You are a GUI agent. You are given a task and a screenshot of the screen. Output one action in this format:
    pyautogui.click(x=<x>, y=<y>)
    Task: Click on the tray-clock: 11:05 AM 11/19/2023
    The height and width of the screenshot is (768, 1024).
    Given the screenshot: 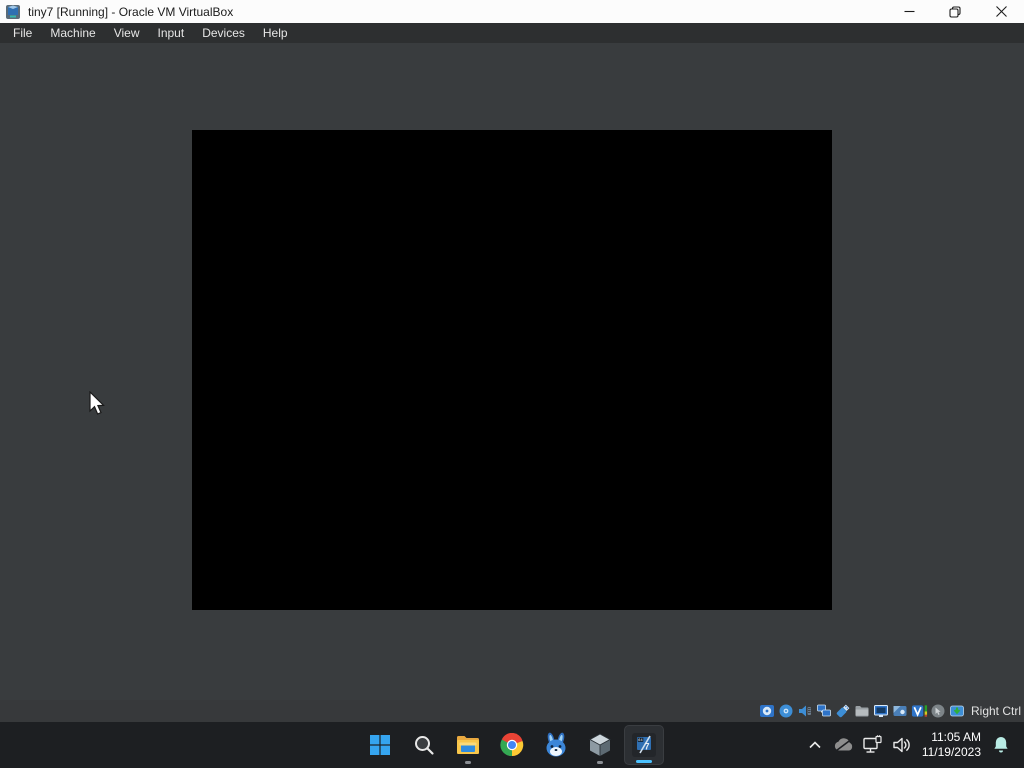 What is the action you would take?
    pyautogui.click(x=951, y=745)
    